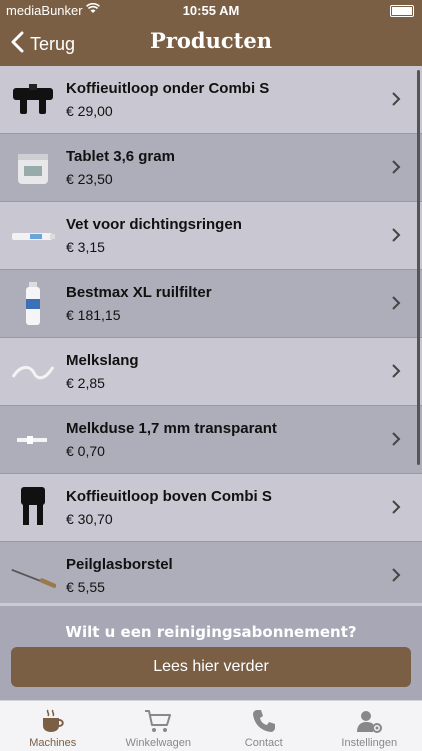 Image resolution: width=422 pixels, height=751 pixels. Describe the element at coordinates (211, 667) in the screenshot. I see `read-more-button: Lees hier verder` at that location.